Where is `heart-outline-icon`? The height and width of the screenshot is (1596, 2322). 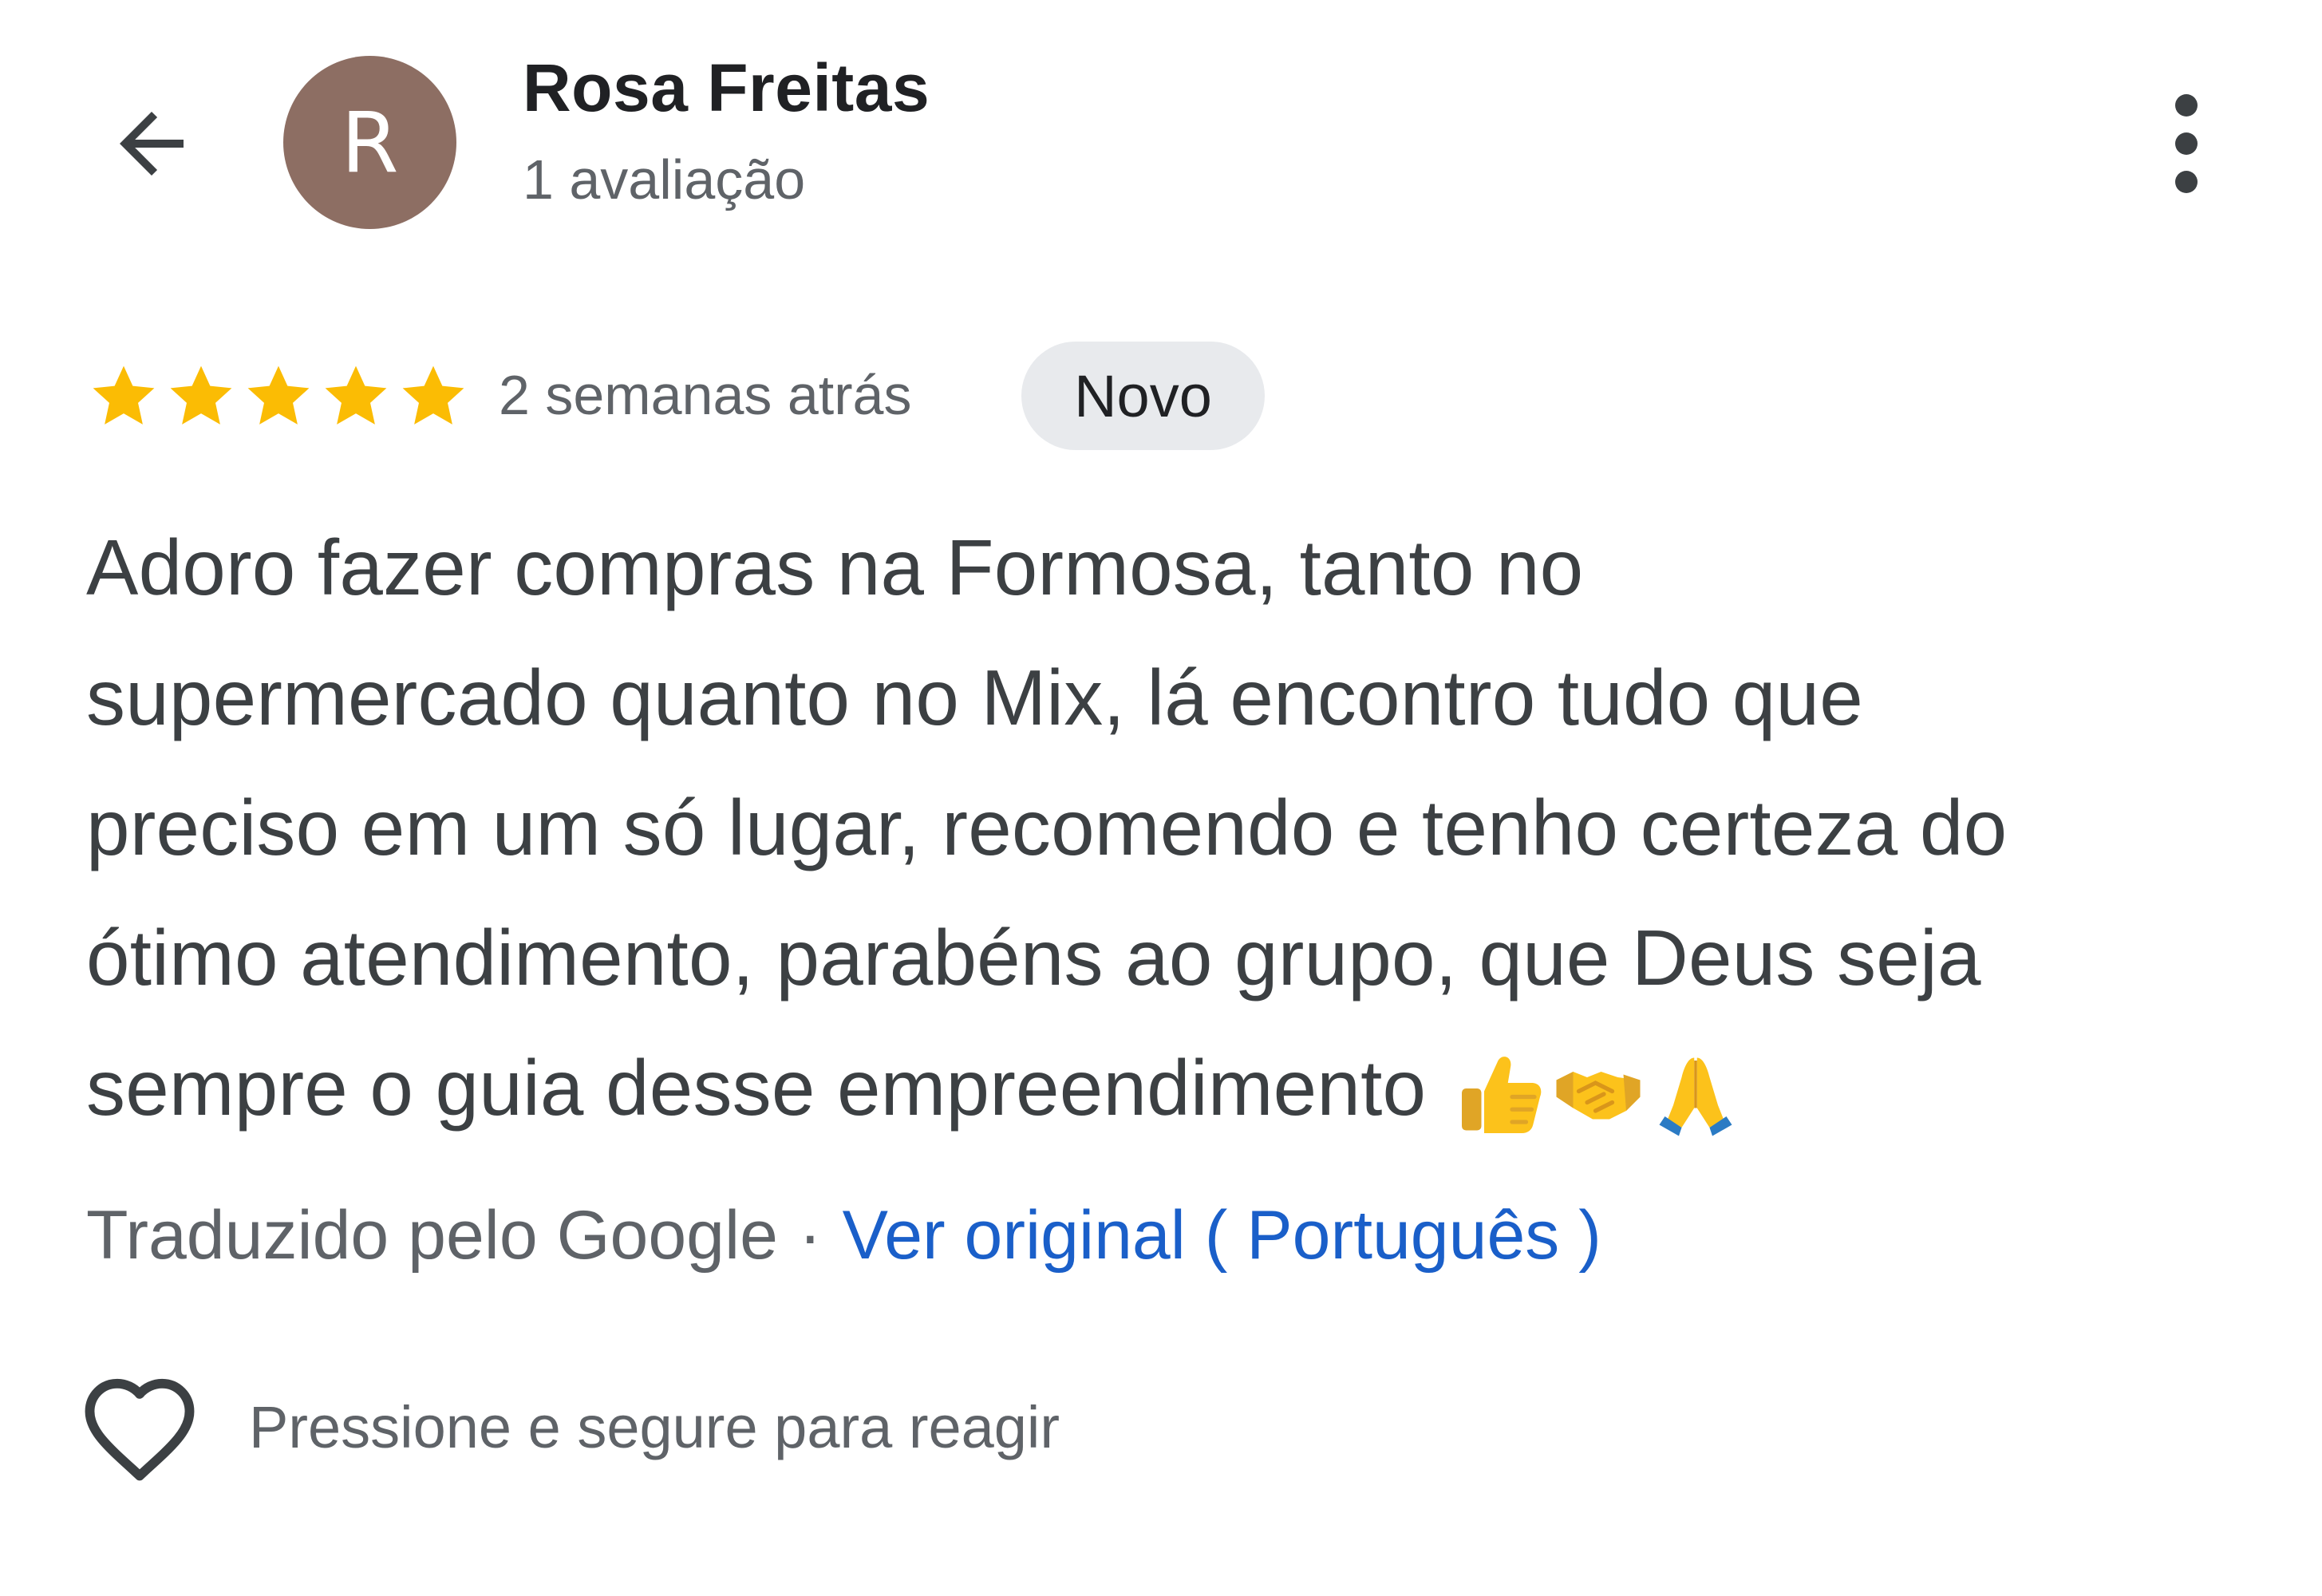 heart-outline-icon is located at coordinates (140, 1429).